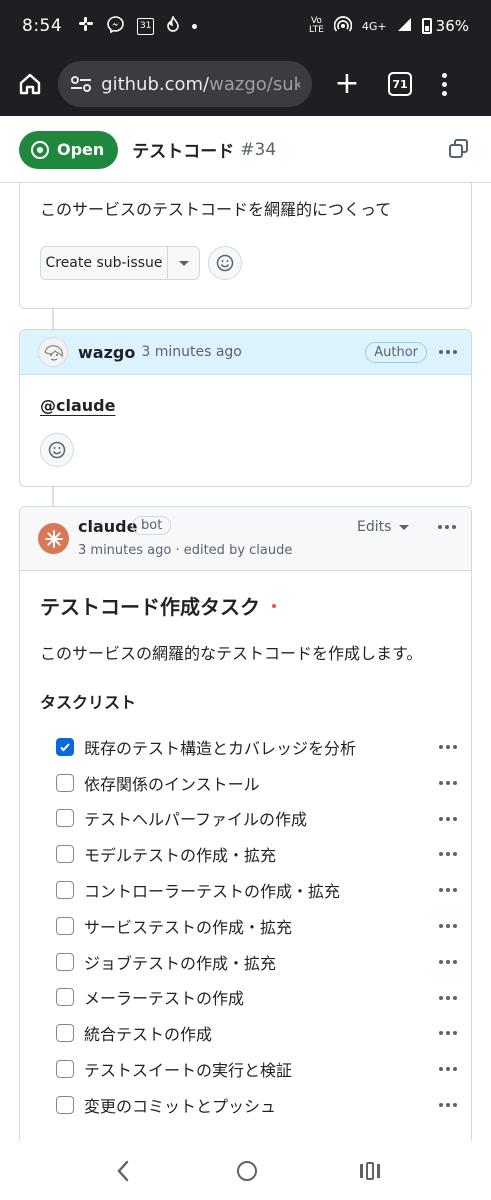 Image resolution: width=491 pixels, height=1200 pixels. I want to click on create-subissue-group: Create sub-issue, so click(120, 263).